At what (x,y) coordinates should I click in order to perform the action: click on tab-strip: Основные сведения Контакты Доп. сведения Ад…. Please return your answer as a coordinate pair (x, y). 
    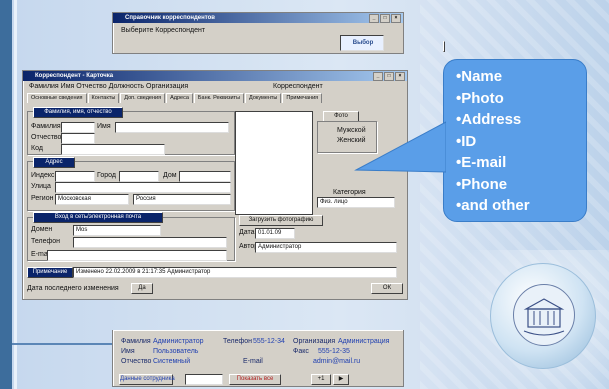
    Looking at the image, I should click on (175, 98).